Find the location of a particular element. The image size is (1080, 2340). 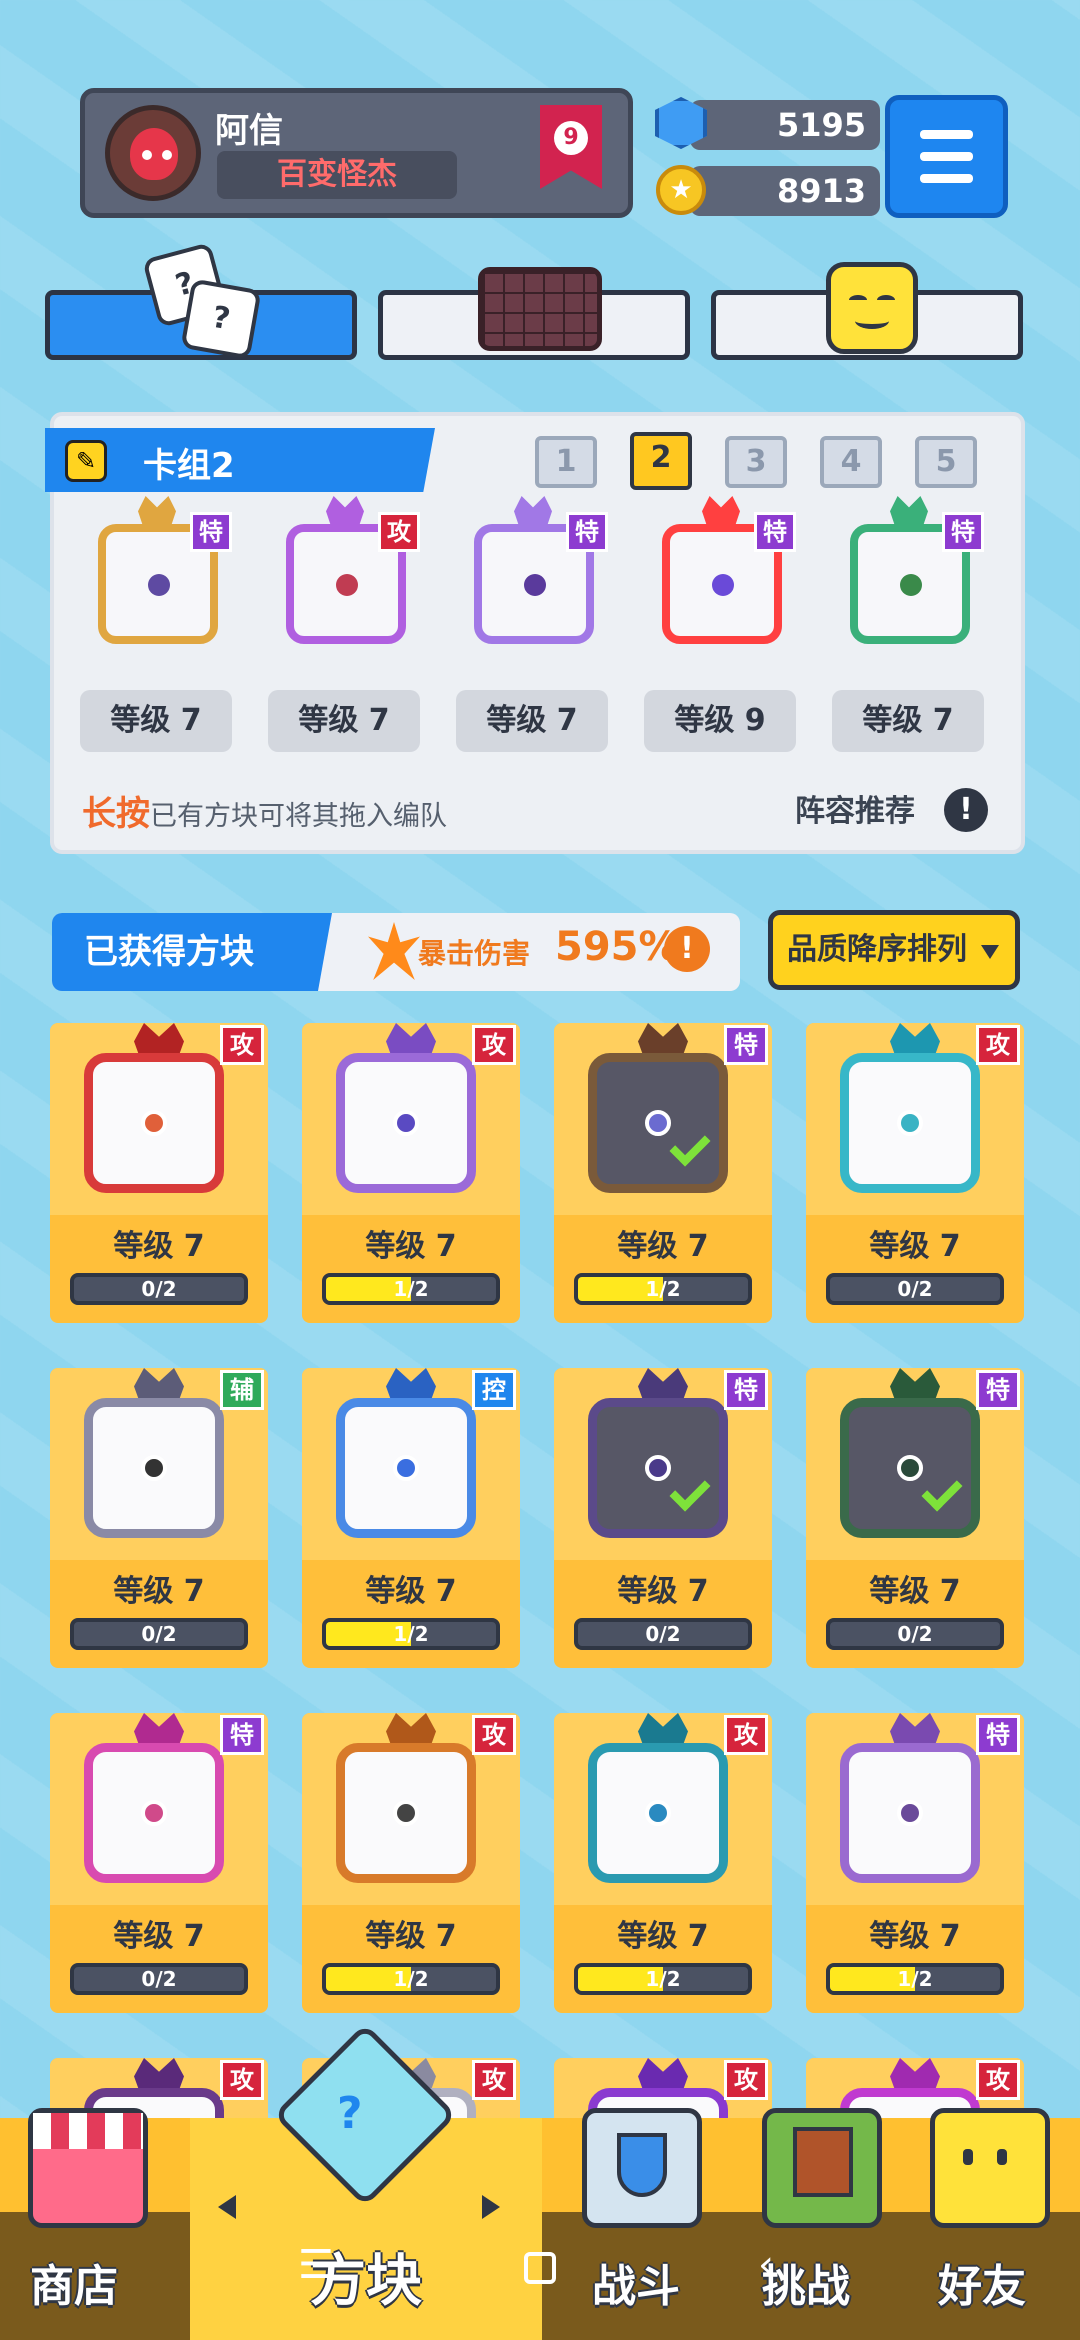

deck-number-1: 1 is located at coordinates (566, 462).